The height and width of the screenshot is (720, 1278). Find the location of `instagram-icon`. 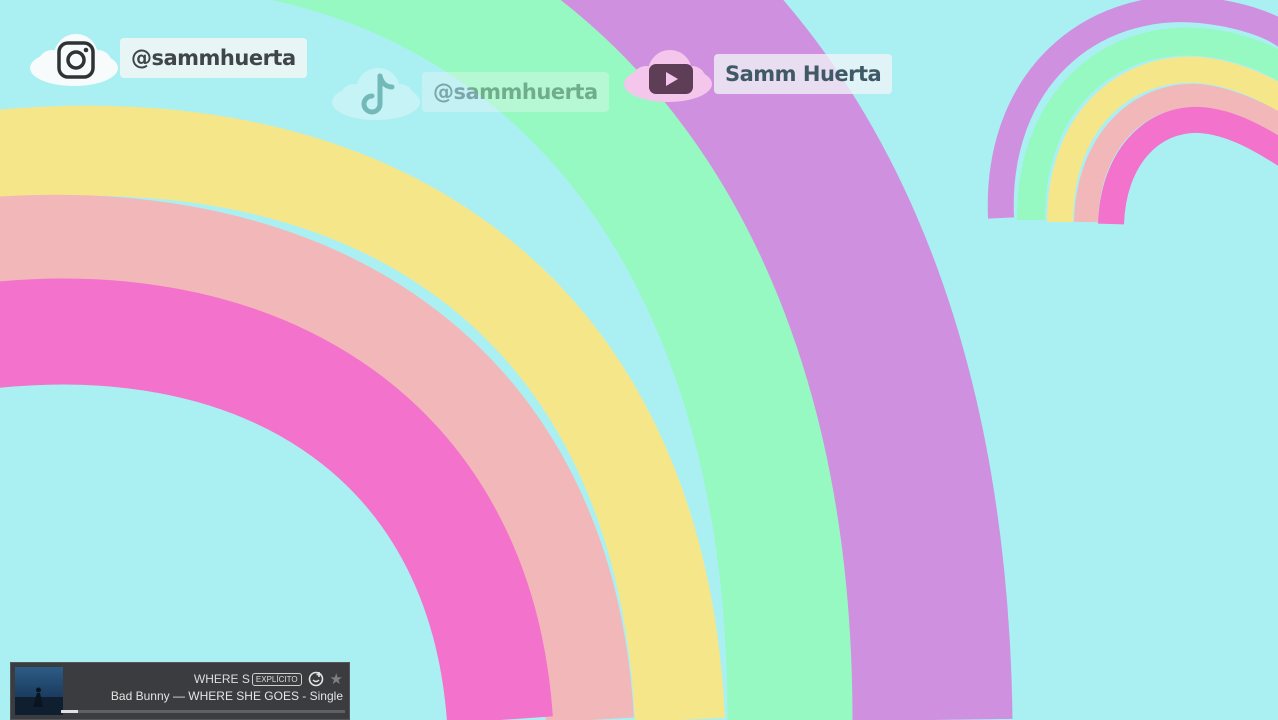

instagram-icon is located at coordinates (76, 60).